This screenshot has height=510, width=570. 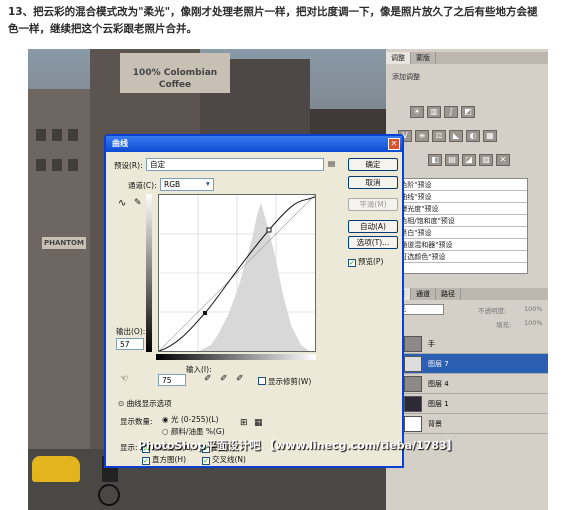 What do you see at coordinates (451, 112) in the screenshot?
I see `curves-icon: ∫` at bounding box center [451, 112].